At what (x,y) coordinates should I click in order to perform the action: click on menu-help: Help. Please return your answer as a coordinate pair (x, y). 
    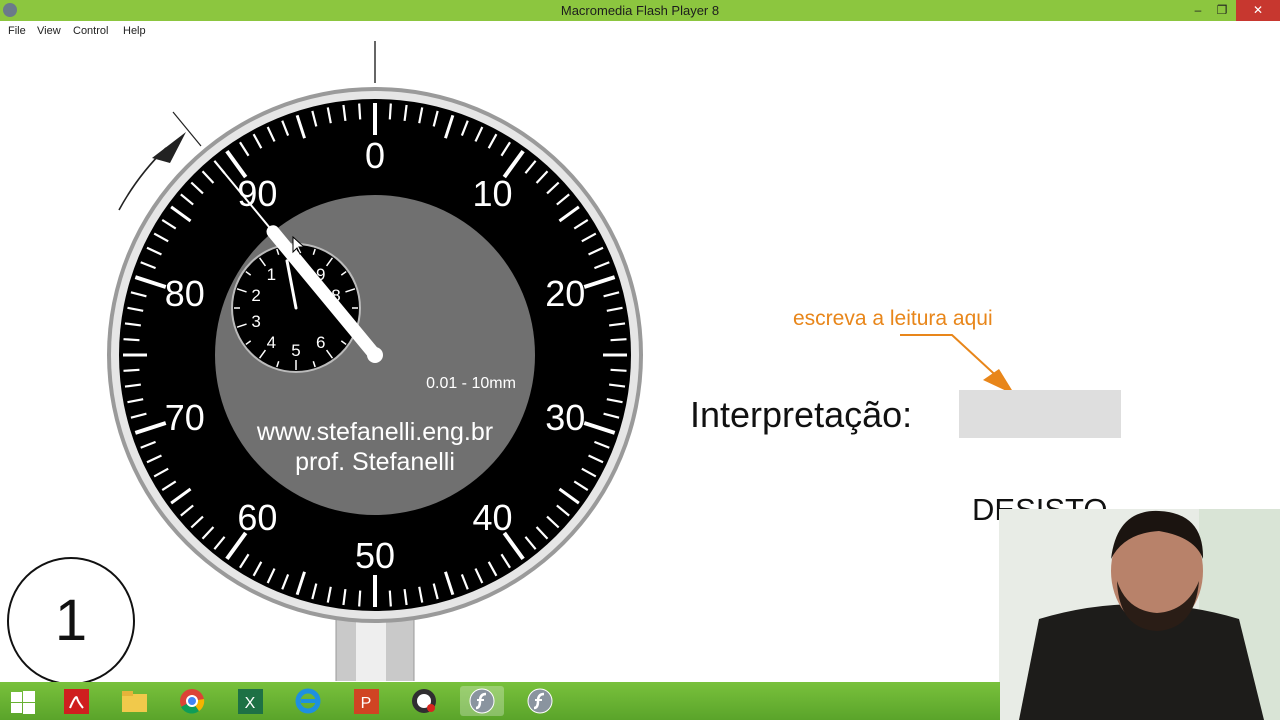
    Looking at the image, I should click on (134, 31).